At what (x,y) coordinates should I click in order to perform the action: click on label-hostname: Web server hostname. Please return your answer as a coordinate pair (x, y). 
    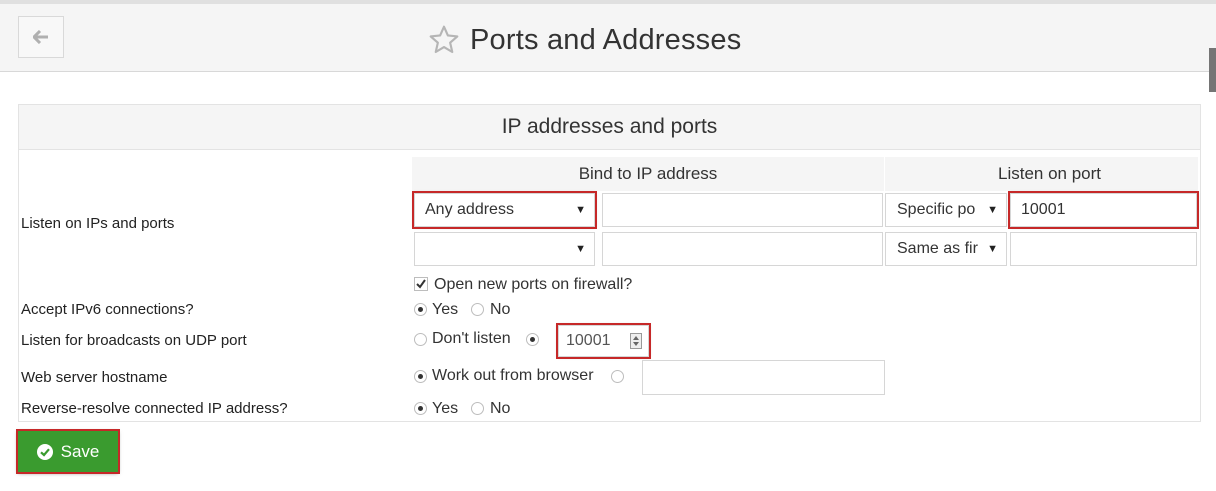
    Looking at the image, I should click on (94, 377).